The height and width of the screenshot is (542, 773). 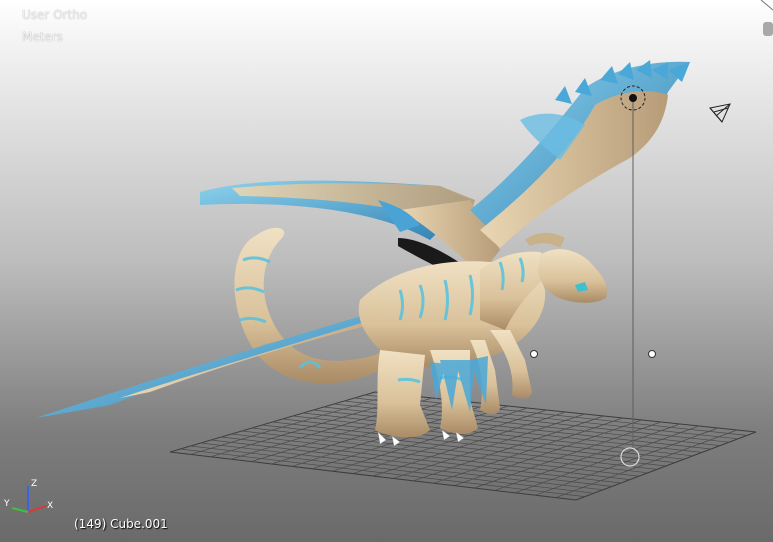 I want to click on camera-object, so click(x=720, y=113).